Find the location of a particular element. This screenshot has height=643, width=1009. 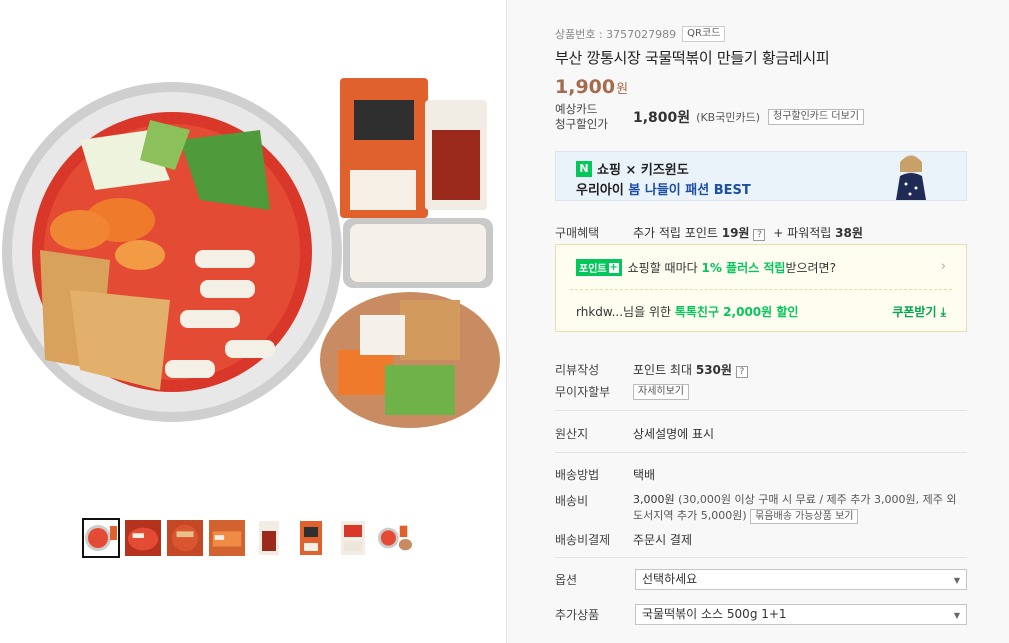

benefit-points: 19원 is located at coordinates (735, 233).